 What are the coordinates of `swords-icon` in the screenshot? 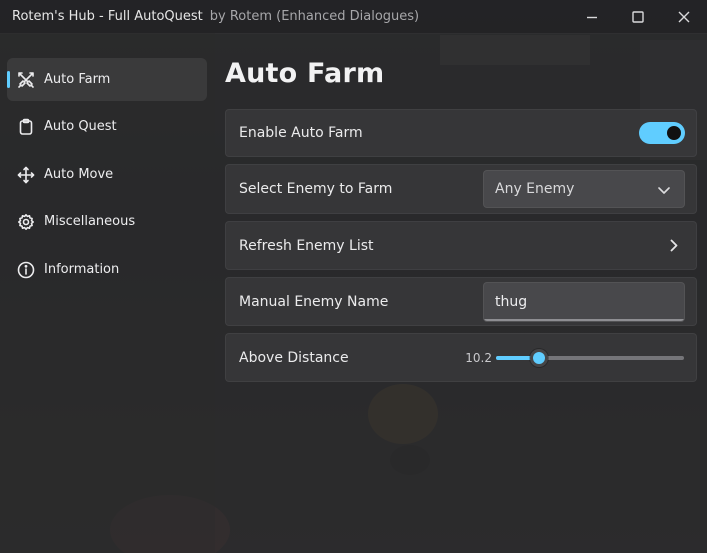 It's located at (26, 80).